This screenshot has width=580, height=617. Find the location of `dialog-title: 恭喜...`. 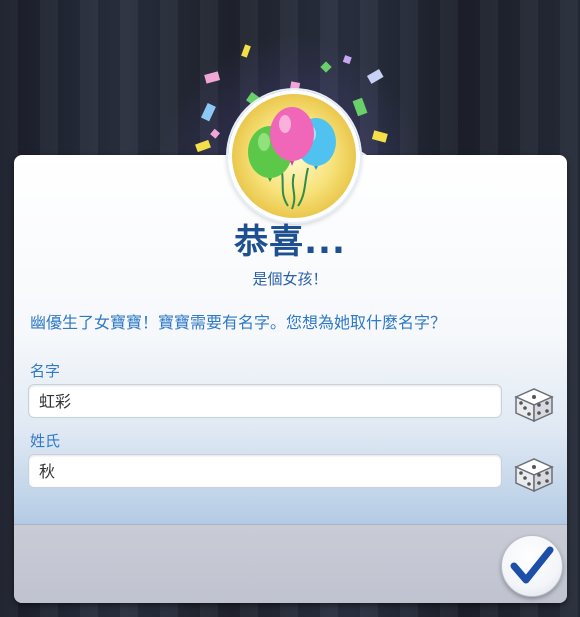

dialog-title: 恭喜... is located at coordinates (290, 242).